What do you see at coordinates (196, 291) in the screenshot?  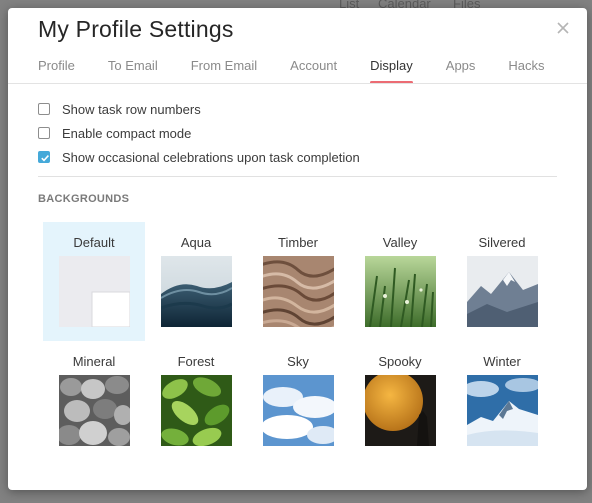 I see `ocean-wave-image` at bounding box center [196, 291].